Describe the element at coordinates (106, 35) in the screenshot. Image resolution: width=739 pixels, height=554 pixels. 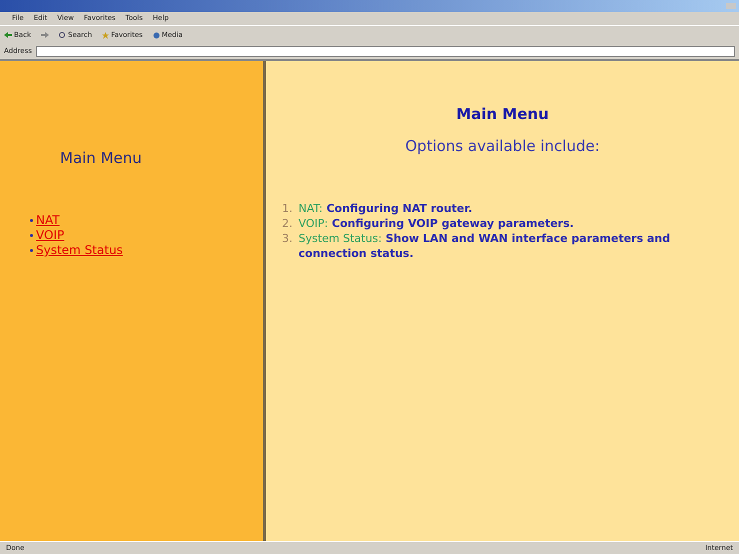
I see `star-icon` at that location.